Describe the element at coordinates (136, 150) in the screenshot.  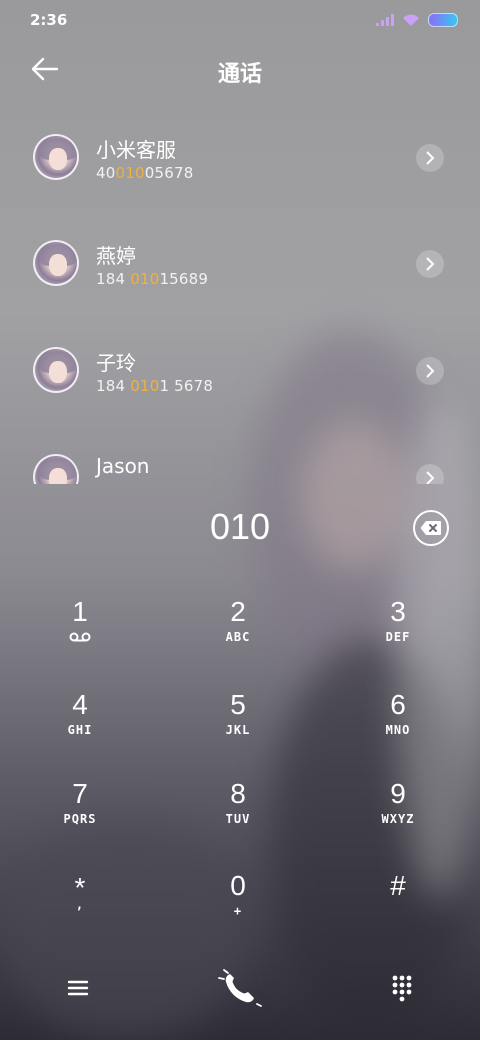
I see `contact-name: 小米客服` at that location.